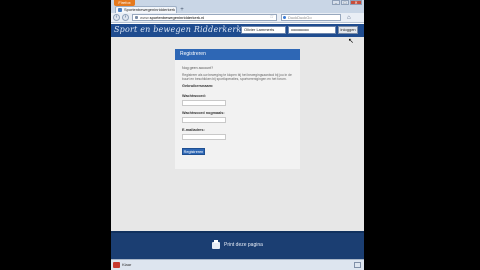 The width and height of the screenshot is (480, 270). I want to click on status-text: Klaar, so click(127, 264).